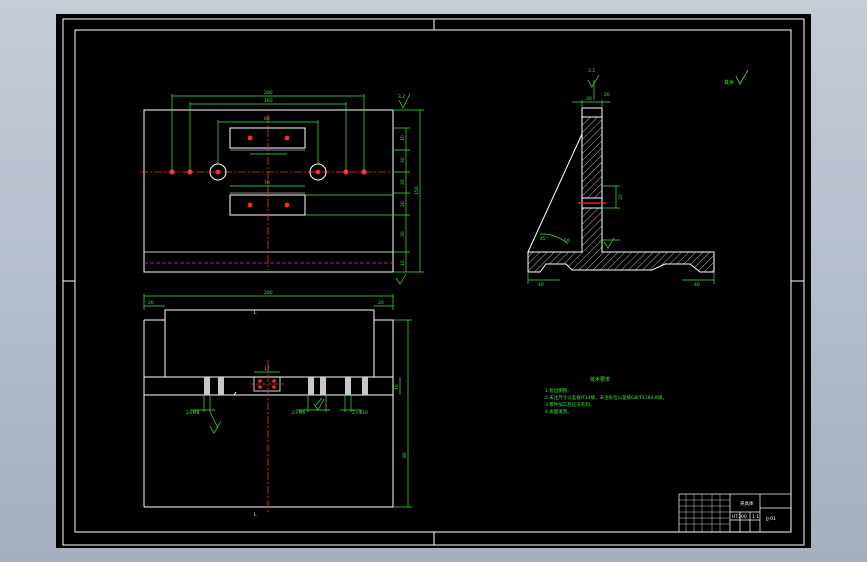 This screenshot has width=867, height=562. I want to click on side-dim-base-left: 40, so click(541, 285).